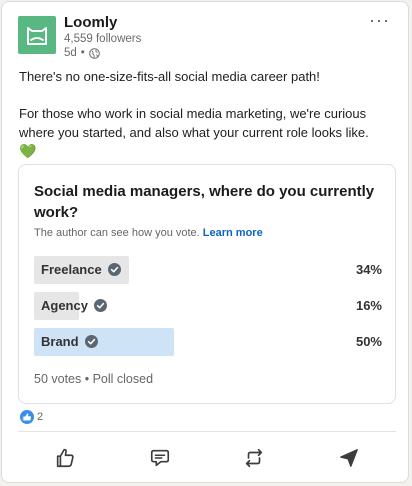 Image resolution: width=412 pixels, height=486 pixels. I want to click on reactions-summary: 2, so click(31, 417).